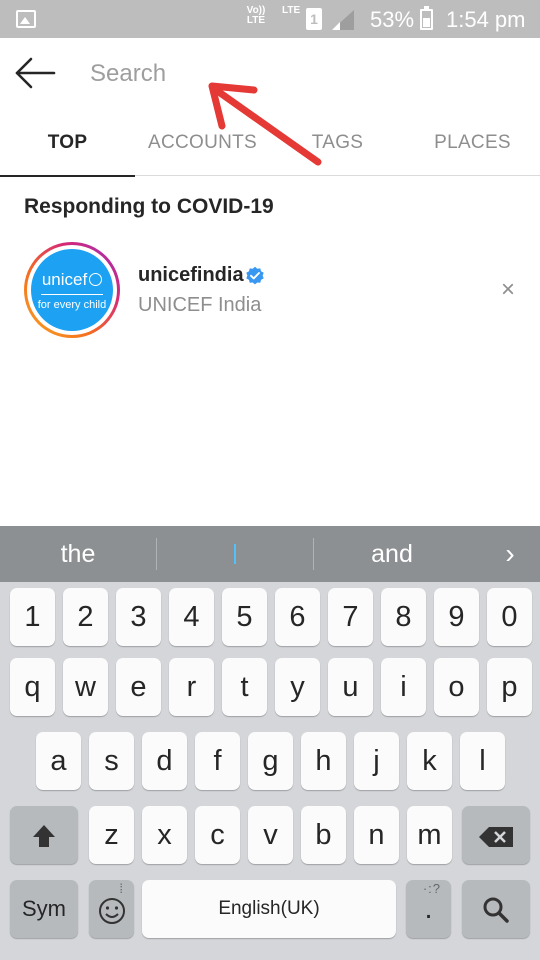 Image resolution: width=540 pixels, height=960 pixels. I want to click on sym-key: Sym, so click(44, 909).